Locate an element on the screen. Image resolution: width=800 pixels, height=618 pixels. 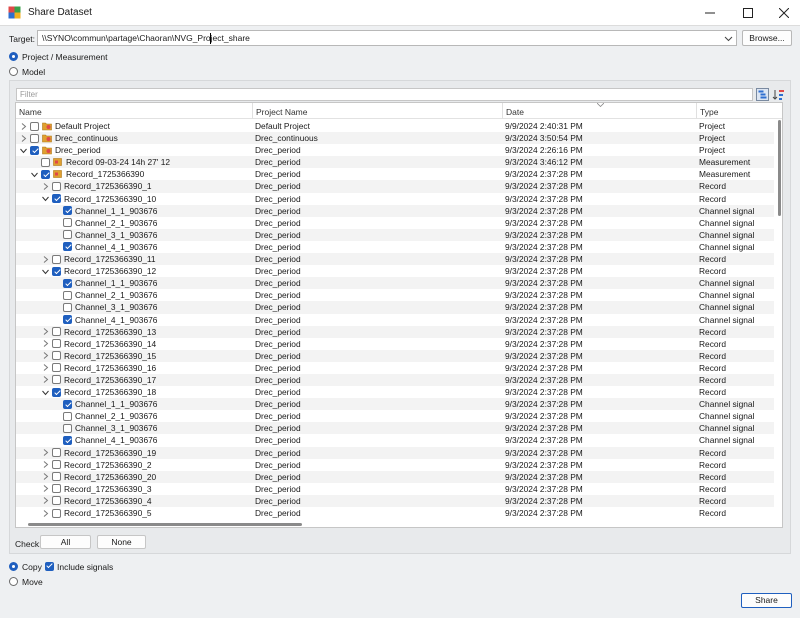
vertical-scroll-thumb is located at coordinates (779, 168).